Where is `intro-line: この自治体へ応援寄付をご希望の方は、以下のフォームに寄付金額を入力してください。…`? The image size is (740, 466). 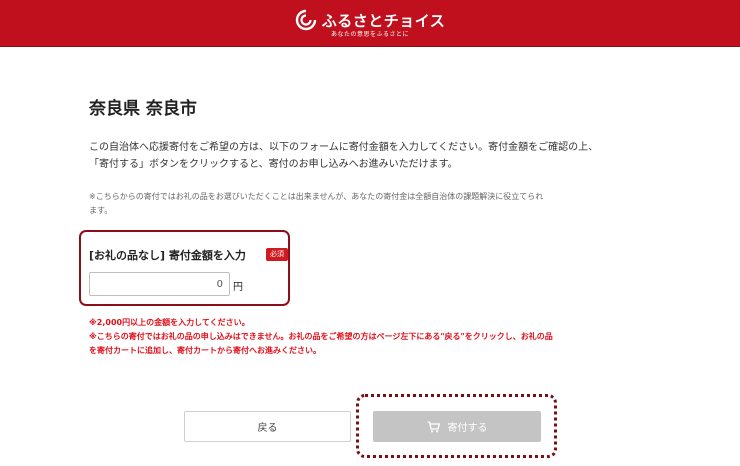
intro-line: この自治体へ応援寄付をご希望の方は、以下のフォームに寄付金額を入力してください。… is located at coordinates (344, 147).